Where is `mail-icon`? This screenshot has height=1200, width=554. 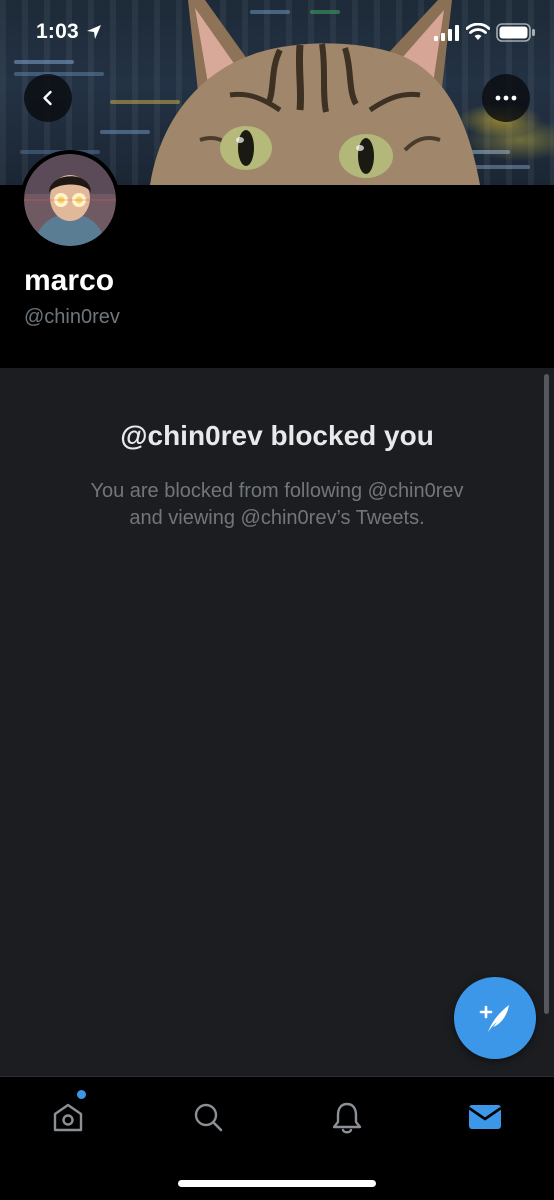 mail-icon is located at coordinates (485, 1117).